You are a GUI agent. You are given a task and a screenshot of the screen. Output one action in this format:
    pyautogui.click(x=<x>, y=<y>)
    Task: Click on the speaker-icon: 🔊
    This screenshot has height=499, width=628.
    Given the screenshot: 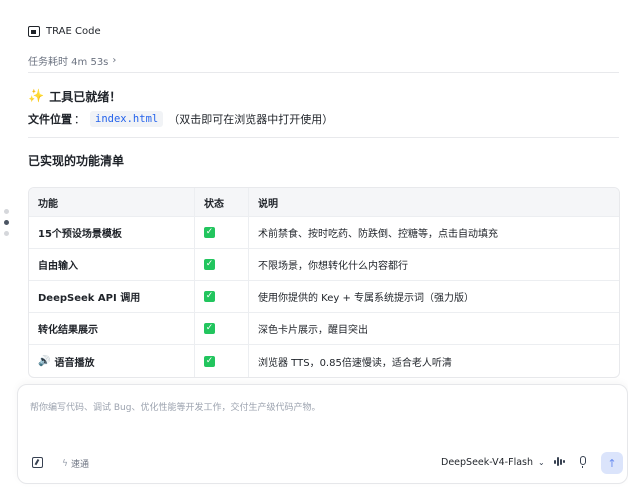 What is the action you would take?
    pyautogui.click(x=44, y=361)
    